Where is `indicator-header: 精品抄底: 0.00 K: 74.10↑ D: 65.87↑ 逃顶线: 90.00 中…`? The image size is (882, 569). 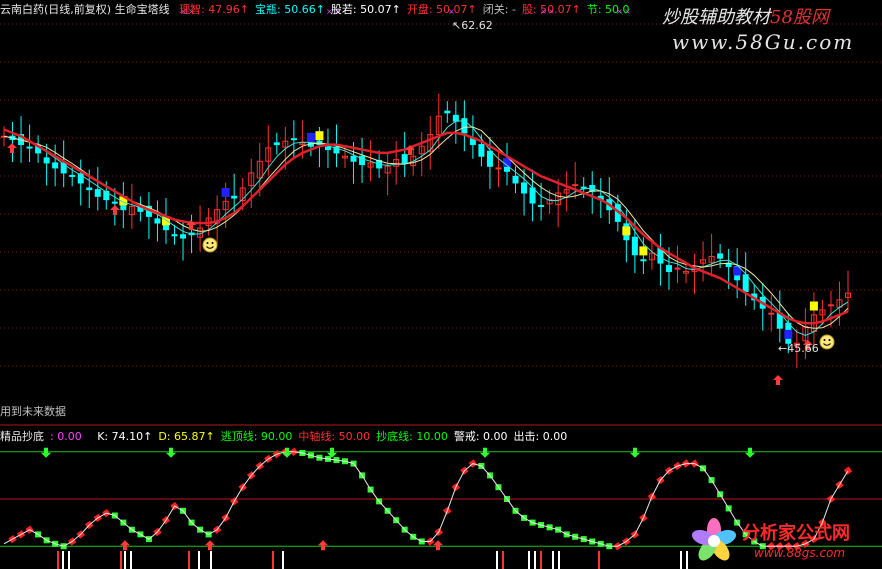
indicator-header: 精品抄底: 0.00 K: 74.10↑ D: 65.87↑ 逃顶线: 90.00 中… is located at coordinates (289, 436).